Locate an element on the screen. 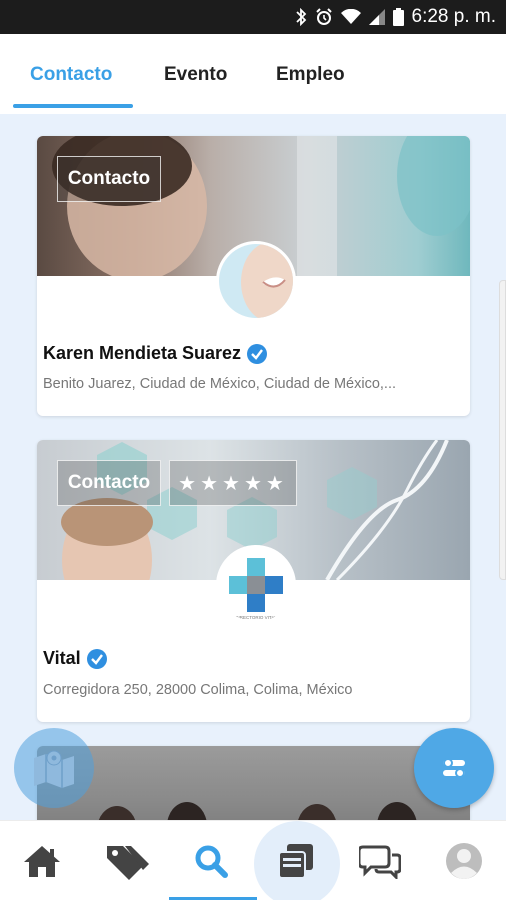 The height and width of the screenshot is (900, 506). signal-icon is located at coordinates (376, 17).